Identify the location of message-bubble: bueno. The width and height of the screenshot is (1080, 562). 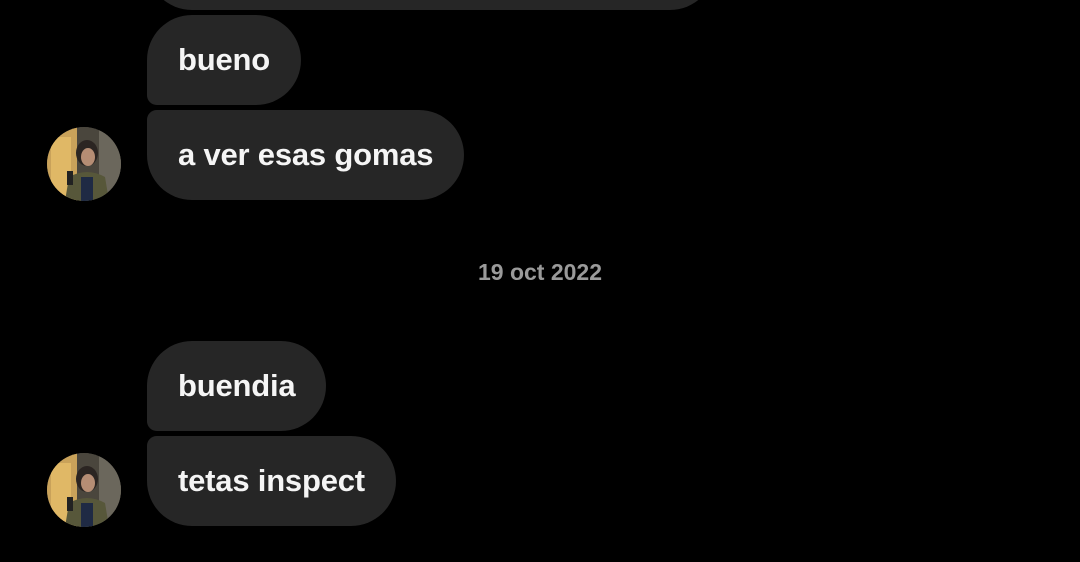
(224, 60).